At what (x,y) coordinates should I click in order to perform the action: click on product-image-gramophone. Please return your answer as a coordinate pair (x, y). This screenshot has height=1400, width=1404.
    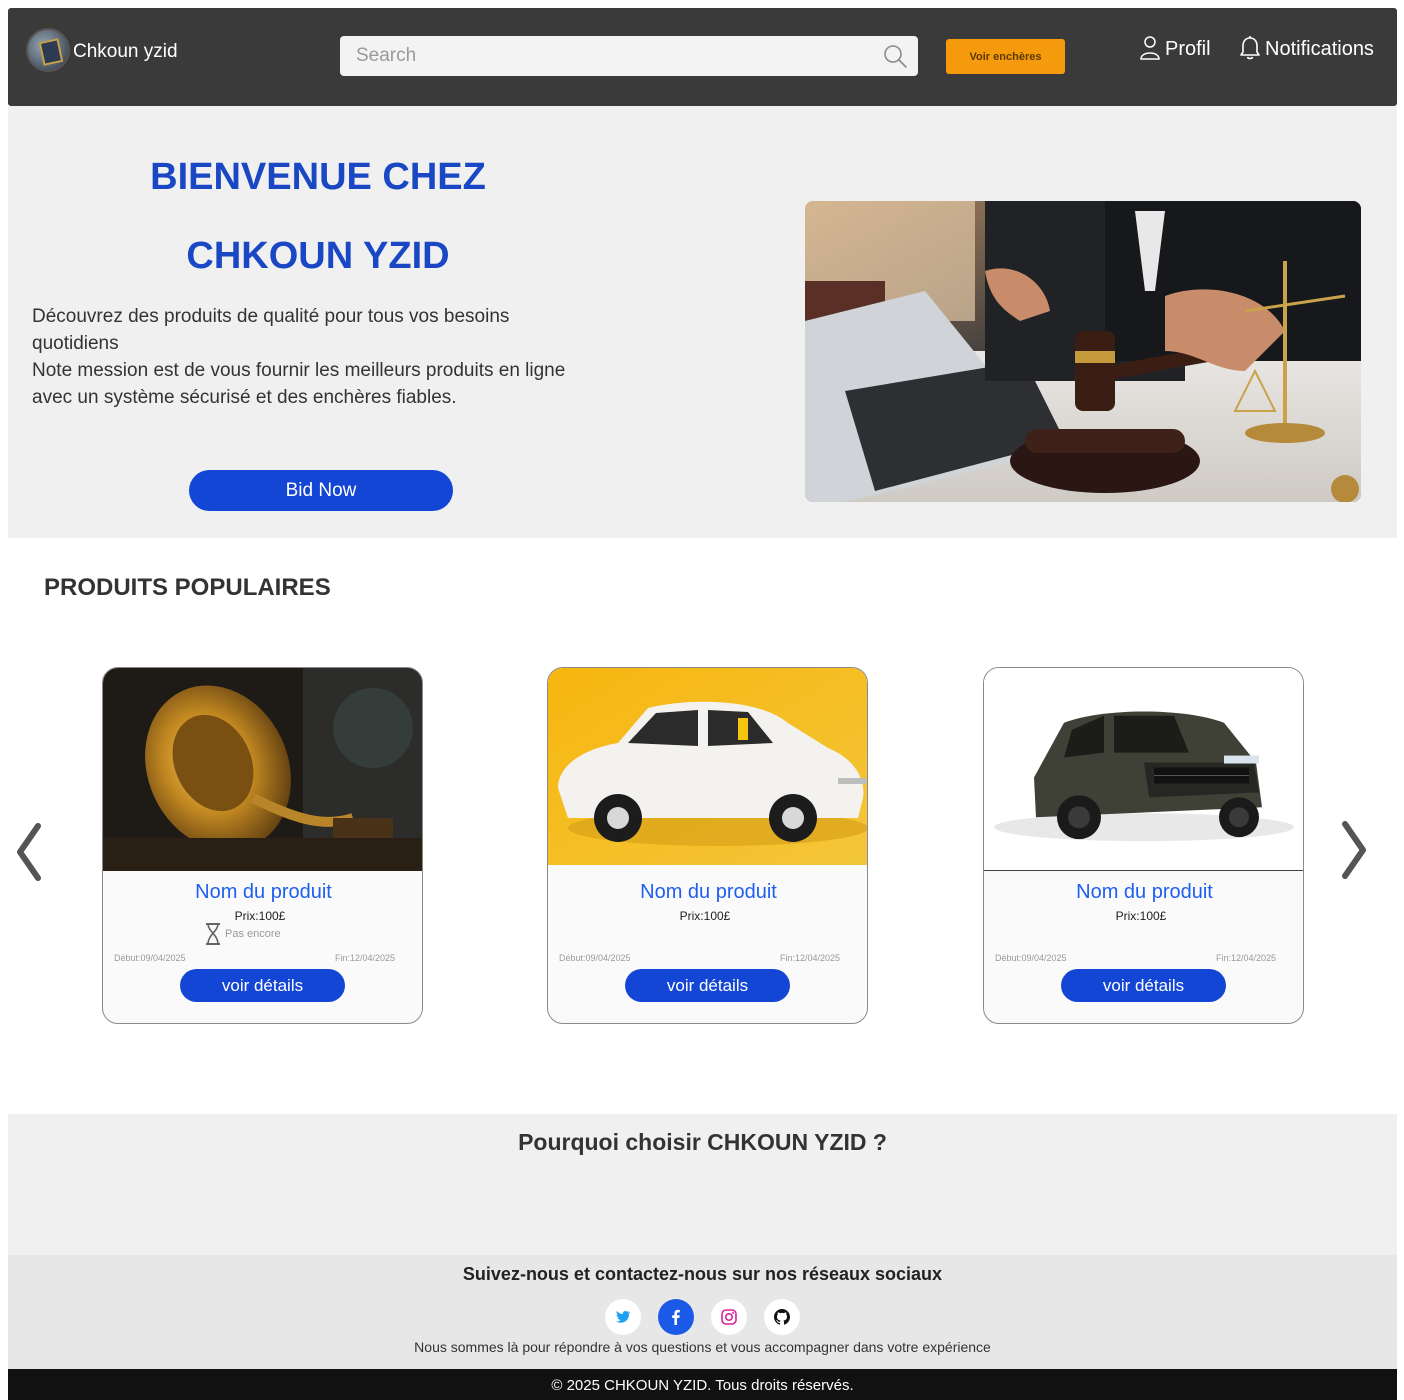
    Looking at the image, I should click on (262, 769).